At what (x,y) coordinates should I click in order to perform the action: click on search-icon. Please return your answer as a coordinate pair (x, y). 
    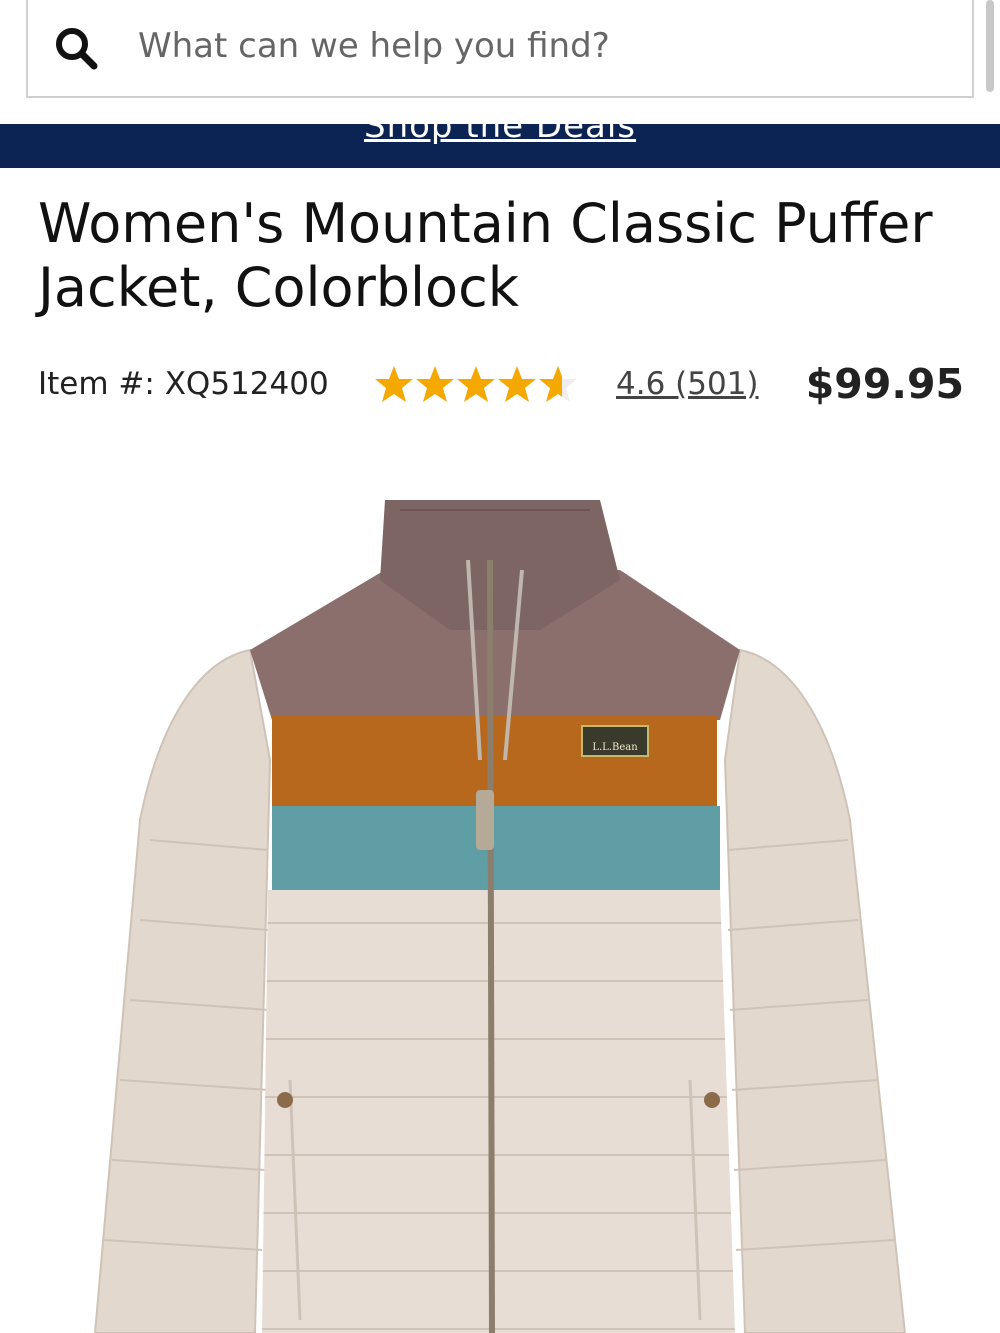
    Looking at the image, I should click on (76, 48).